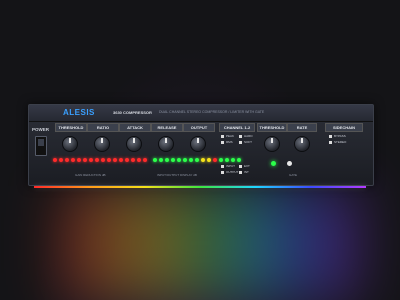  Describe the element at coordinates (302, 127) in the screenshot. I see `section-rate: RATE` at that location.